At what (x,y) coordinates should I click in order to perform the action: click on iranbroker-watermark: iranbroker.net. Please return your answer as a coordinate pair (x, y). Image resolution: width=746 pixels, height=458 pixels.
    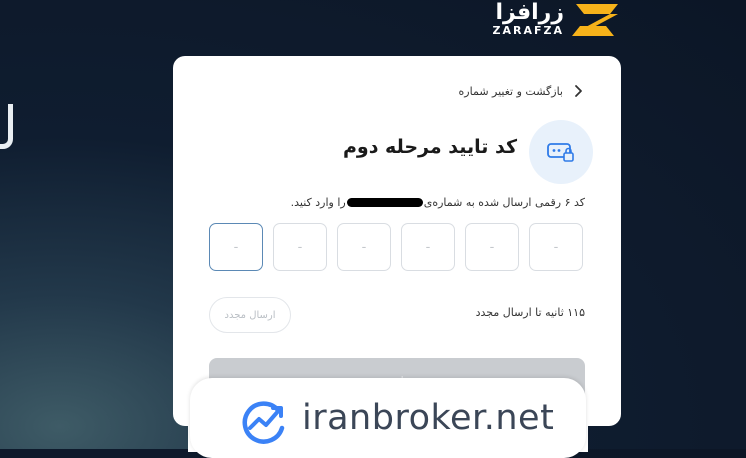
    Looking at the image, I should click on (388, 418).